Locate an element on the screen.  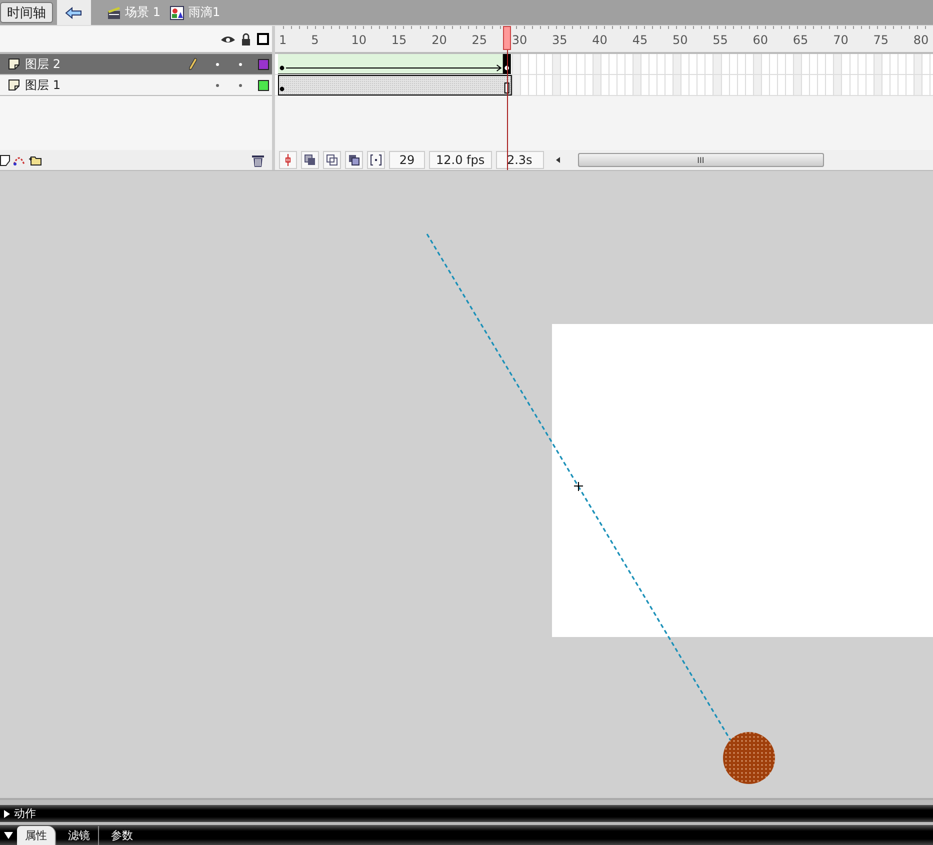
left-arrow-icon is located at coordinates (74, 12).